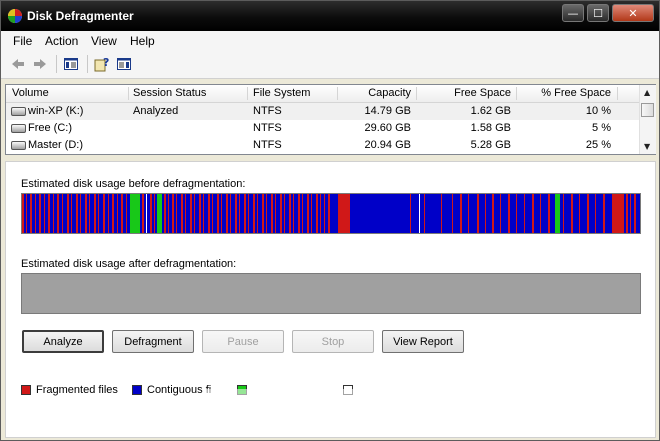  What do you see at coordinates (153, 341) in the screenshot?
I see `defragment-button: Defragment` at bounding box center [153, 341].